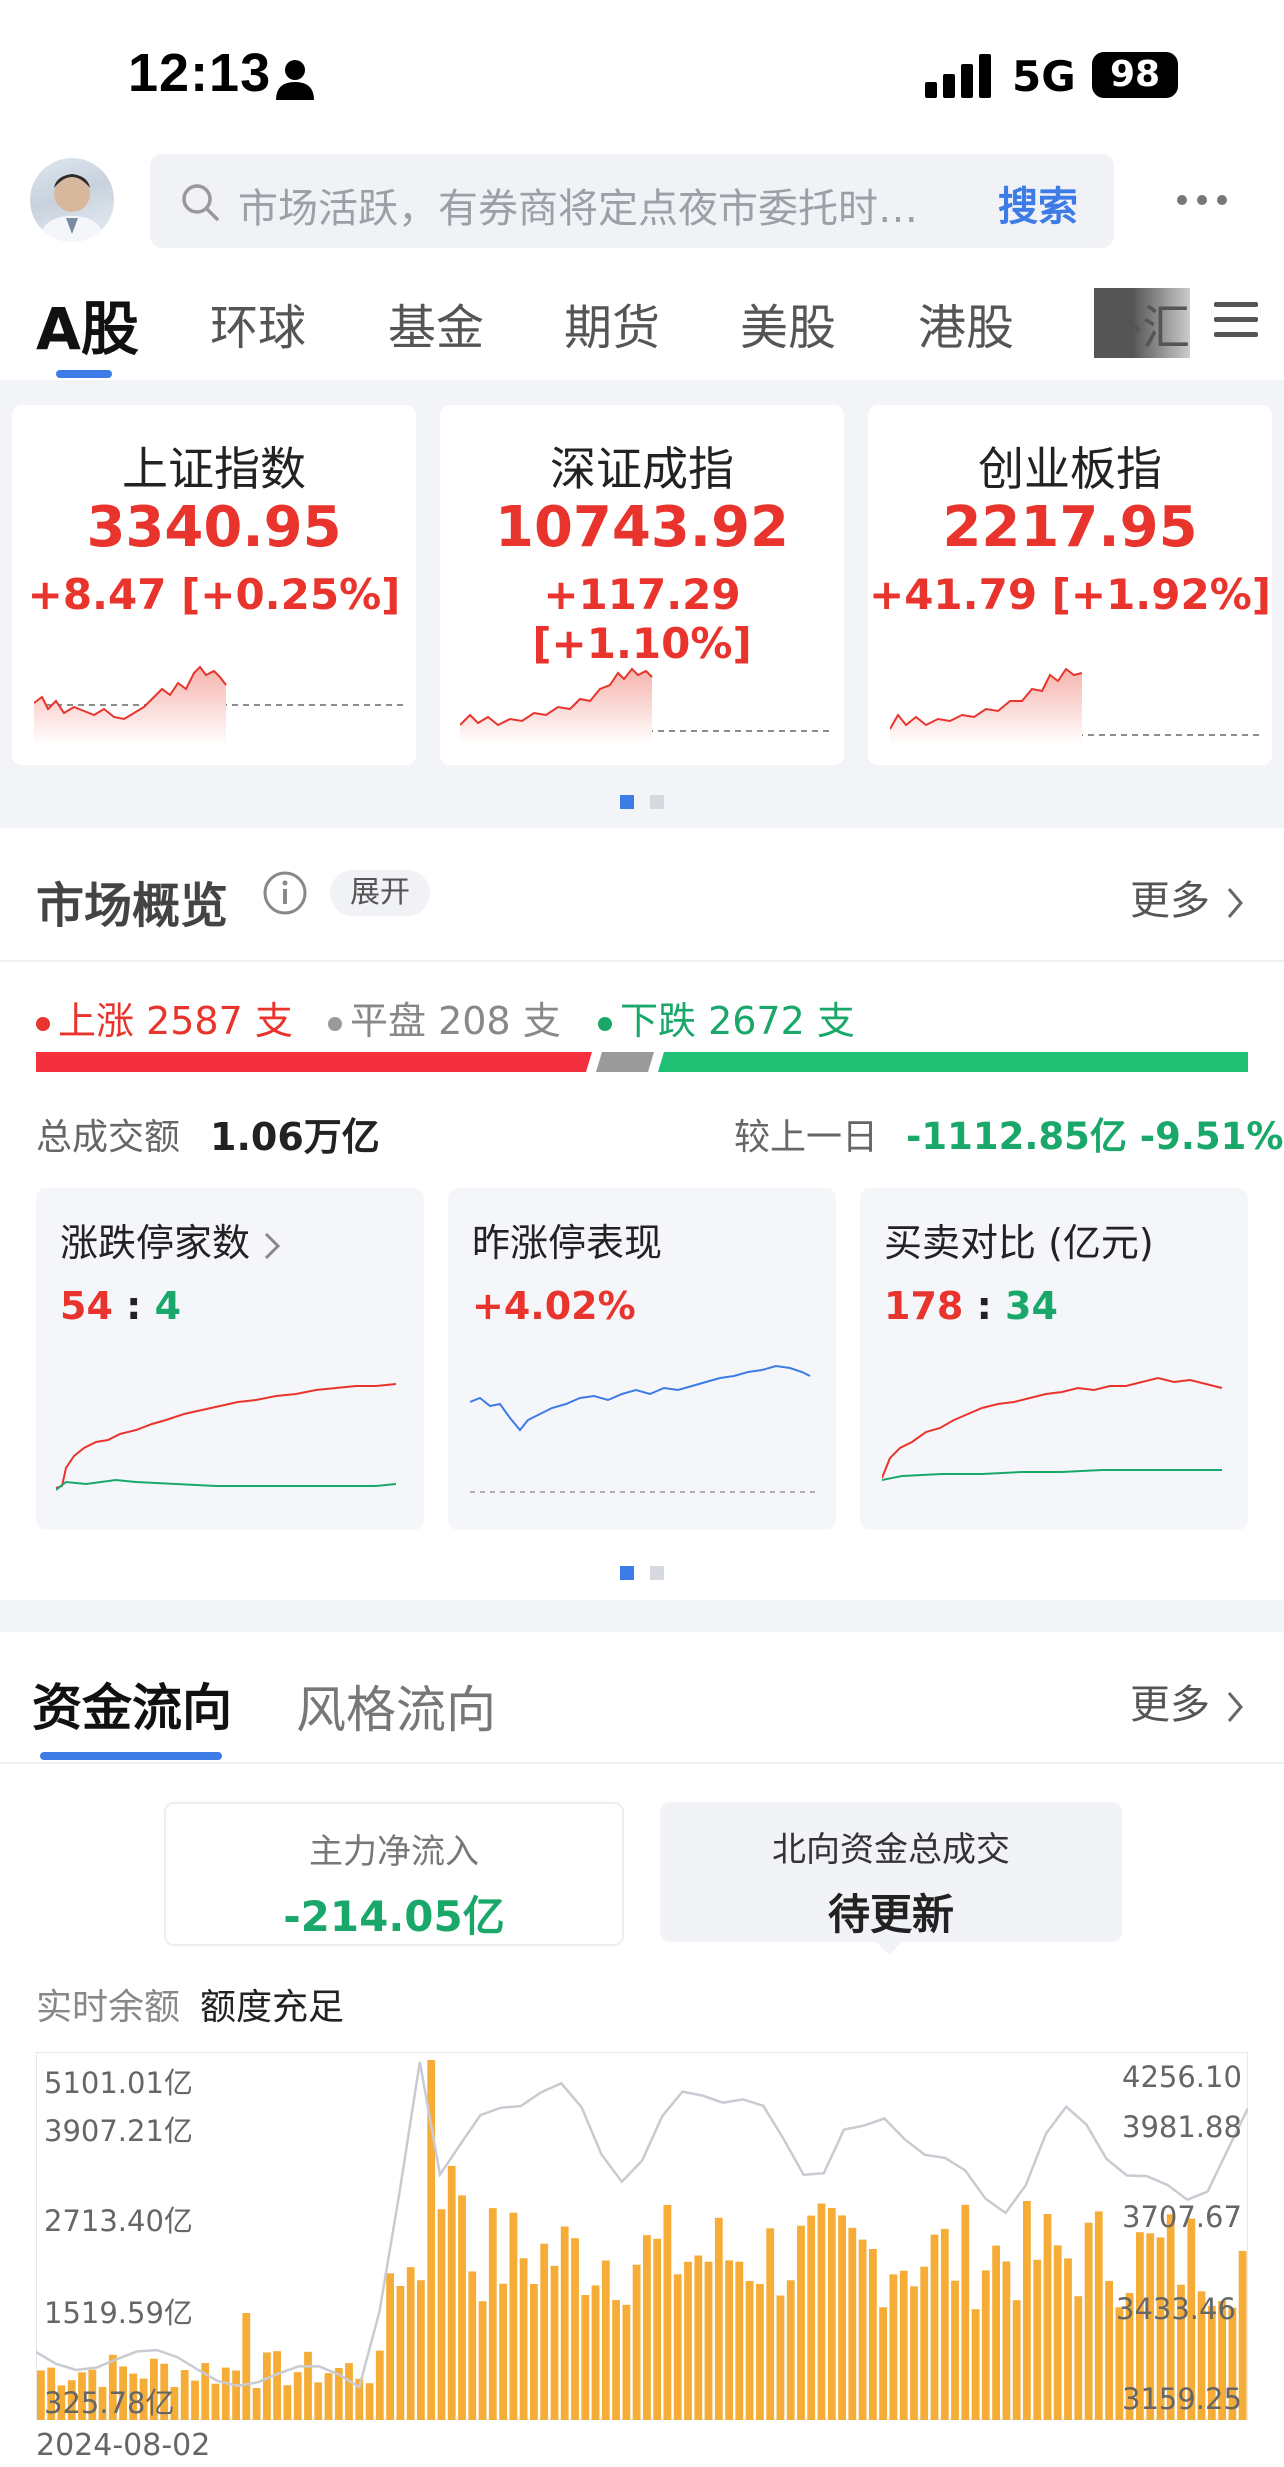 This screenshot has height=2467, width=1284. I want to click on card-title: 买卖对比 (亿元), so click(1019, 1243).